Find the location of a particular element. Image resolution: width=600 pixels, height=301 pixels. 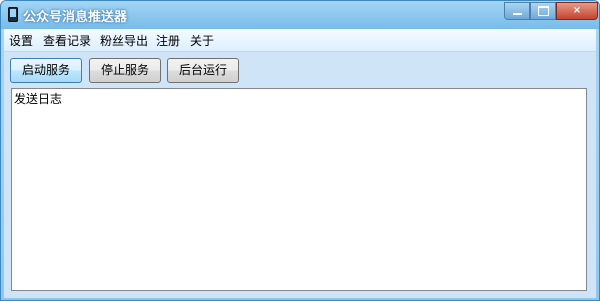

maximize-button is located at coordinates (543, 11).